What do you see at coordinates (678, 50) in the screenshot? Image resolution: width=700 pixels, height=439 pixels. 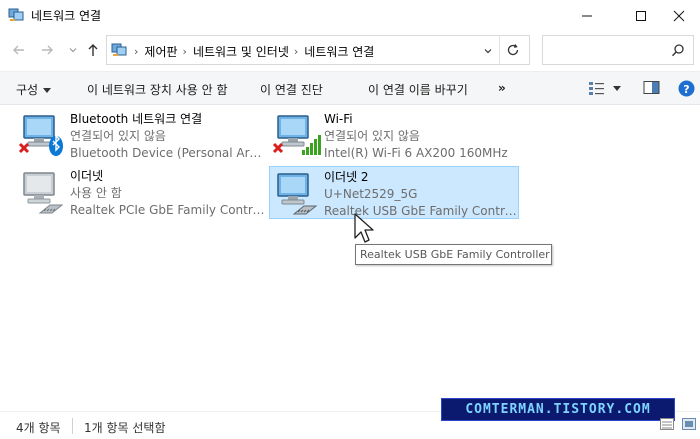 I see `search-icon` at bounding box center [678, 50].